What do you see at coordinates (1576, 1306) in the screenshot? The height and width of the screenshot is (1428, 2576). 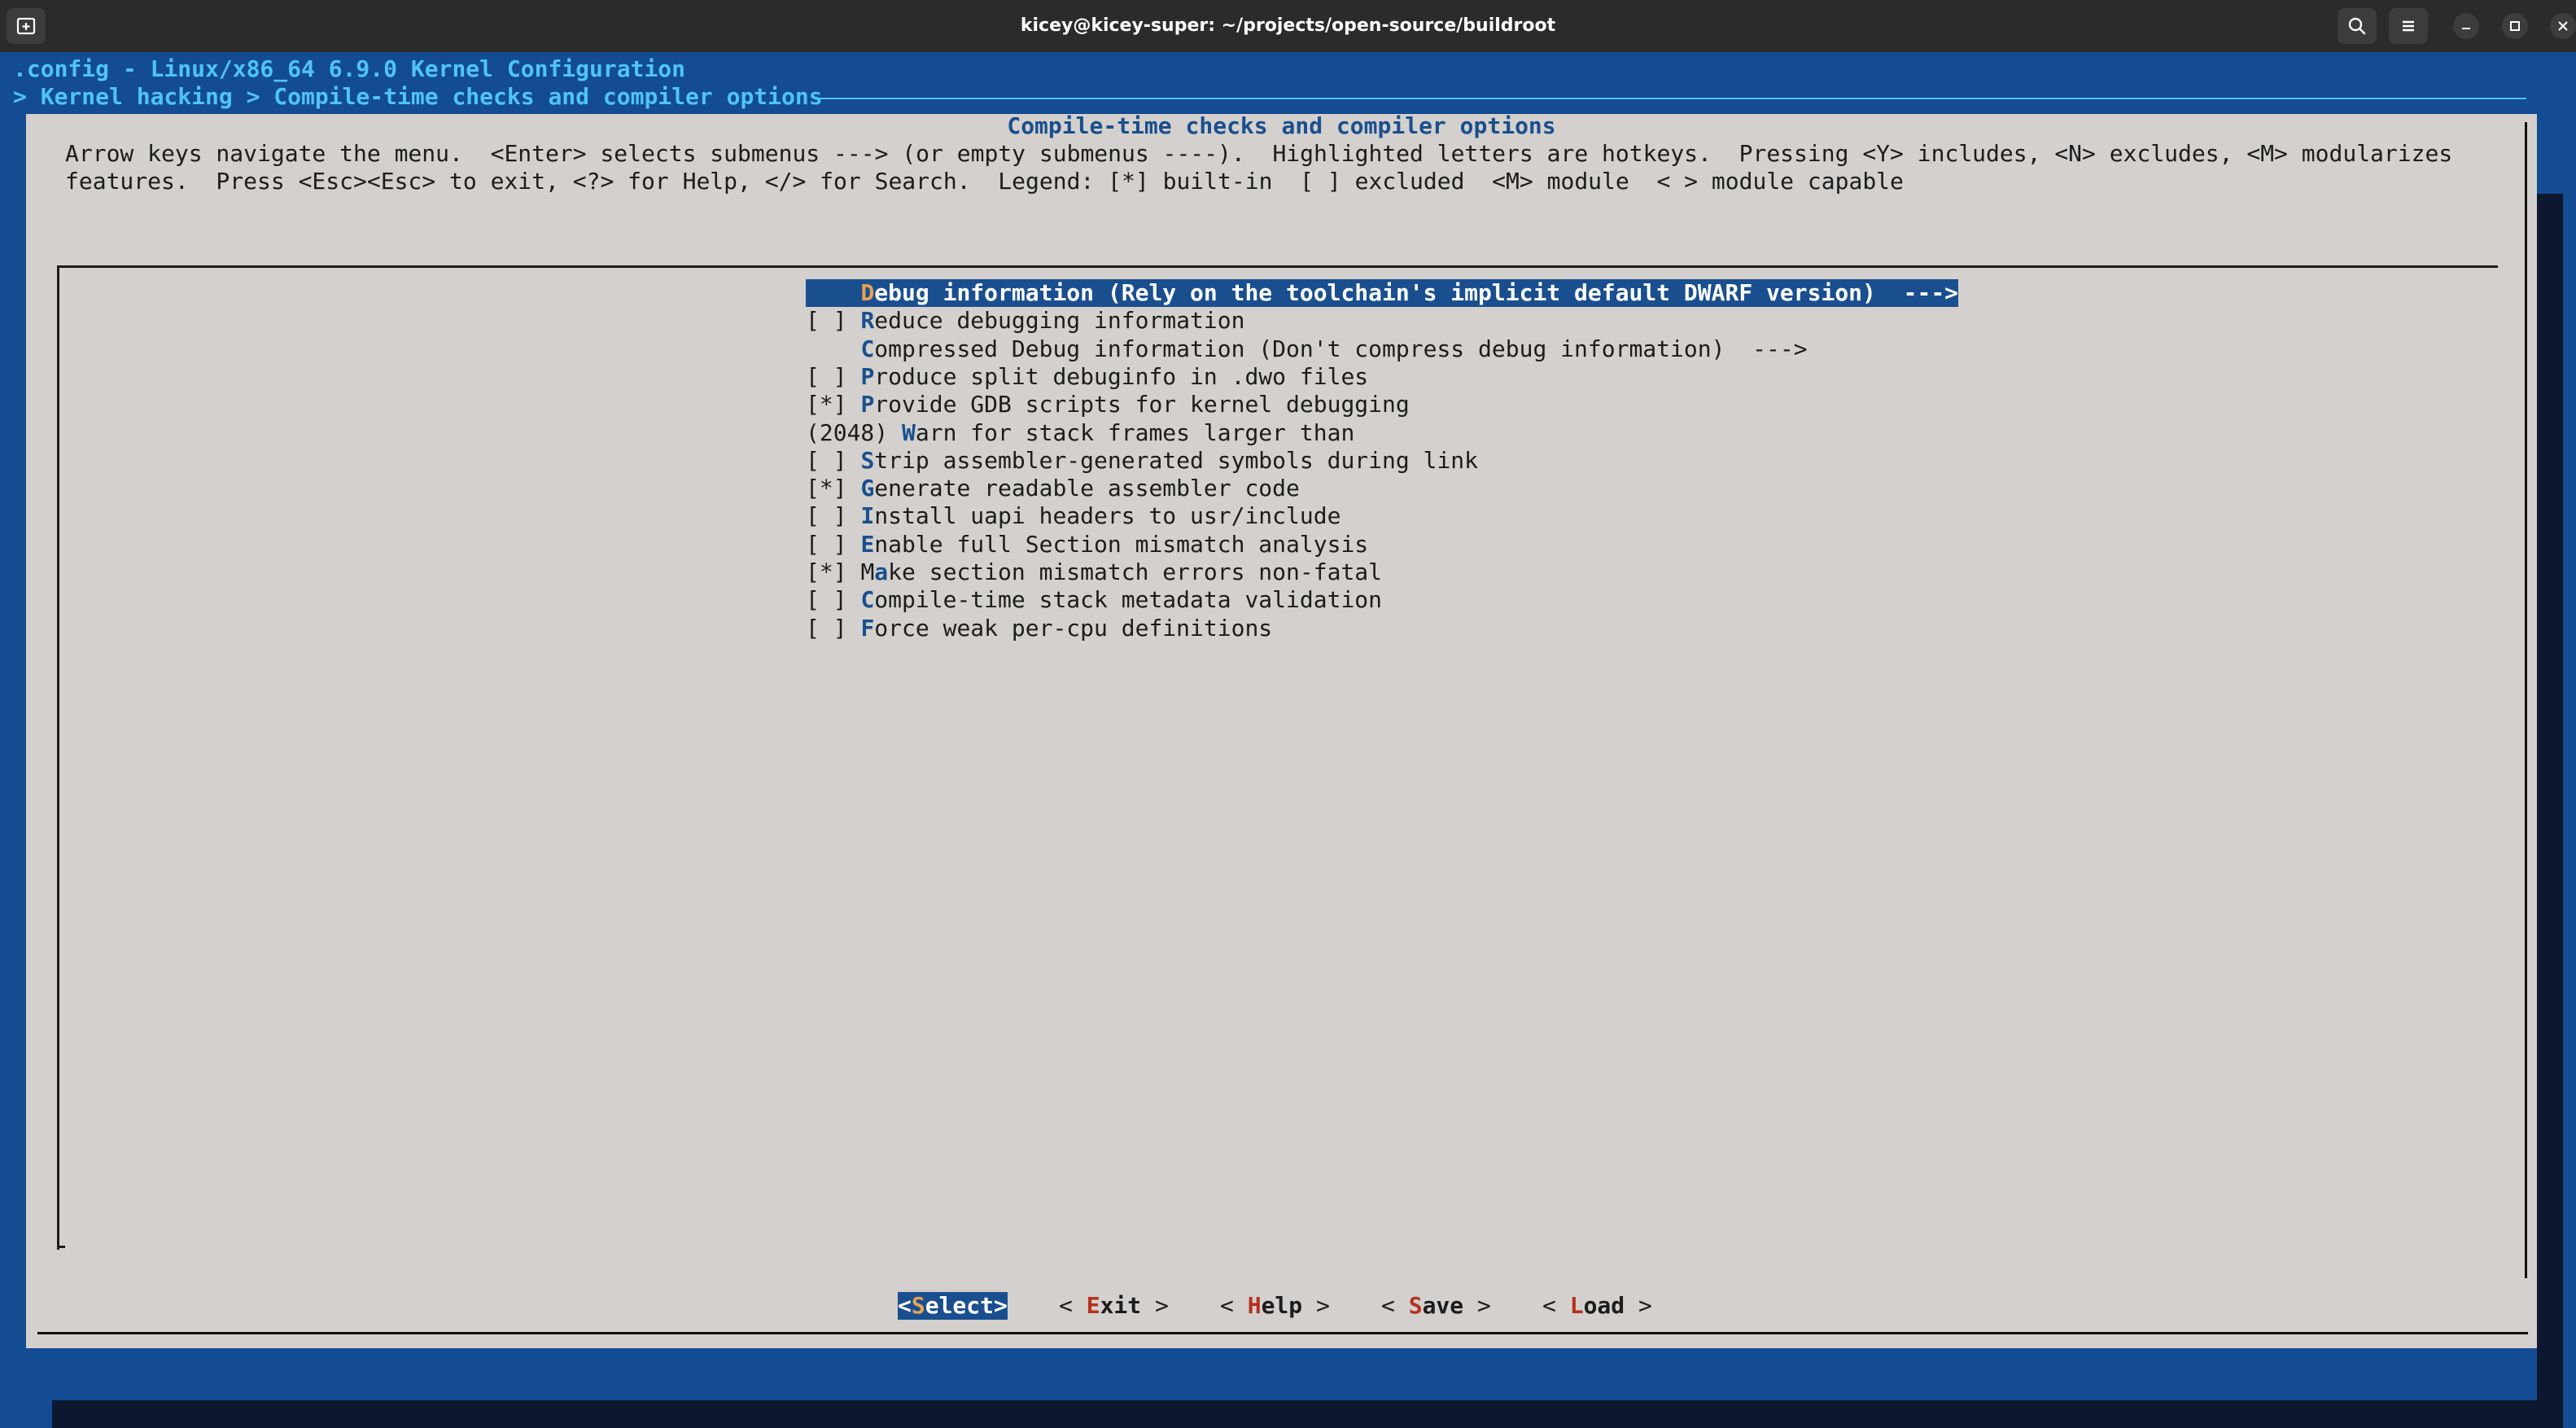 I see `button-hotkey: L` at bounding box center [1576, 1306].